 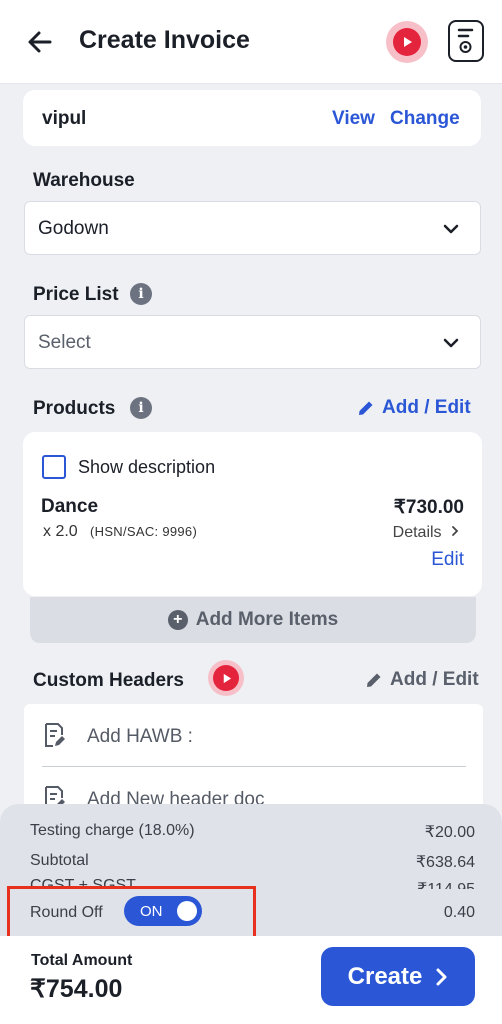 I want to click on product-hsn: (HSN/SAC: 9996), so click(x=144, y=531).